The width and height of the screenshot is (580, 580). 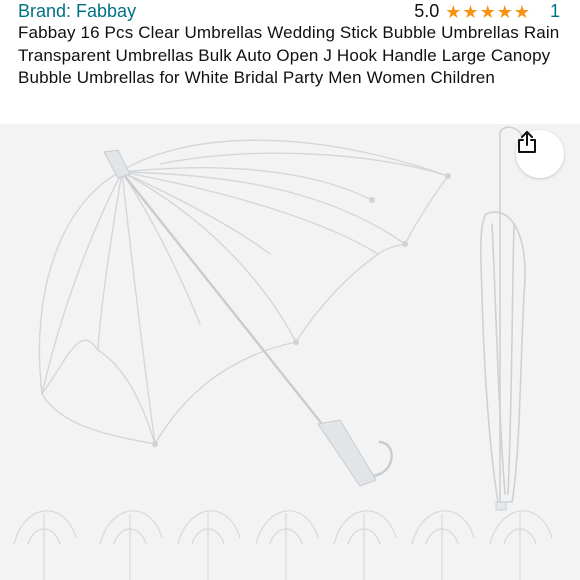 I want to click on rating-value: 5.0, so click(x=427, y=11).